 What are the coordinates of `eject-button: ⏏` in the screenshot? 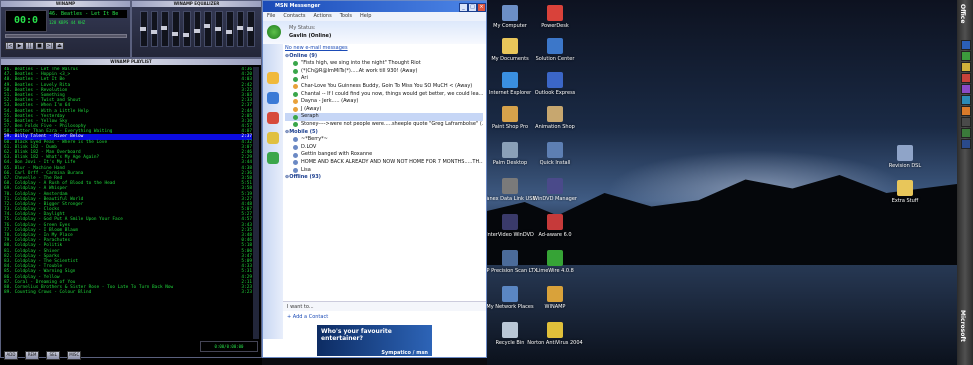 It's located at (59, 46).